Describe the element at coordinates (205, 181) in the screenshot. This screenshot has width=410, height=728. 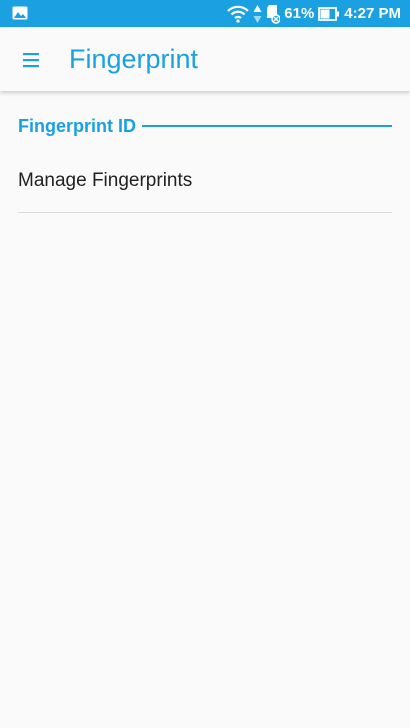
I see `manage-fingerprints-item: Manage Fingerprints` at that location.